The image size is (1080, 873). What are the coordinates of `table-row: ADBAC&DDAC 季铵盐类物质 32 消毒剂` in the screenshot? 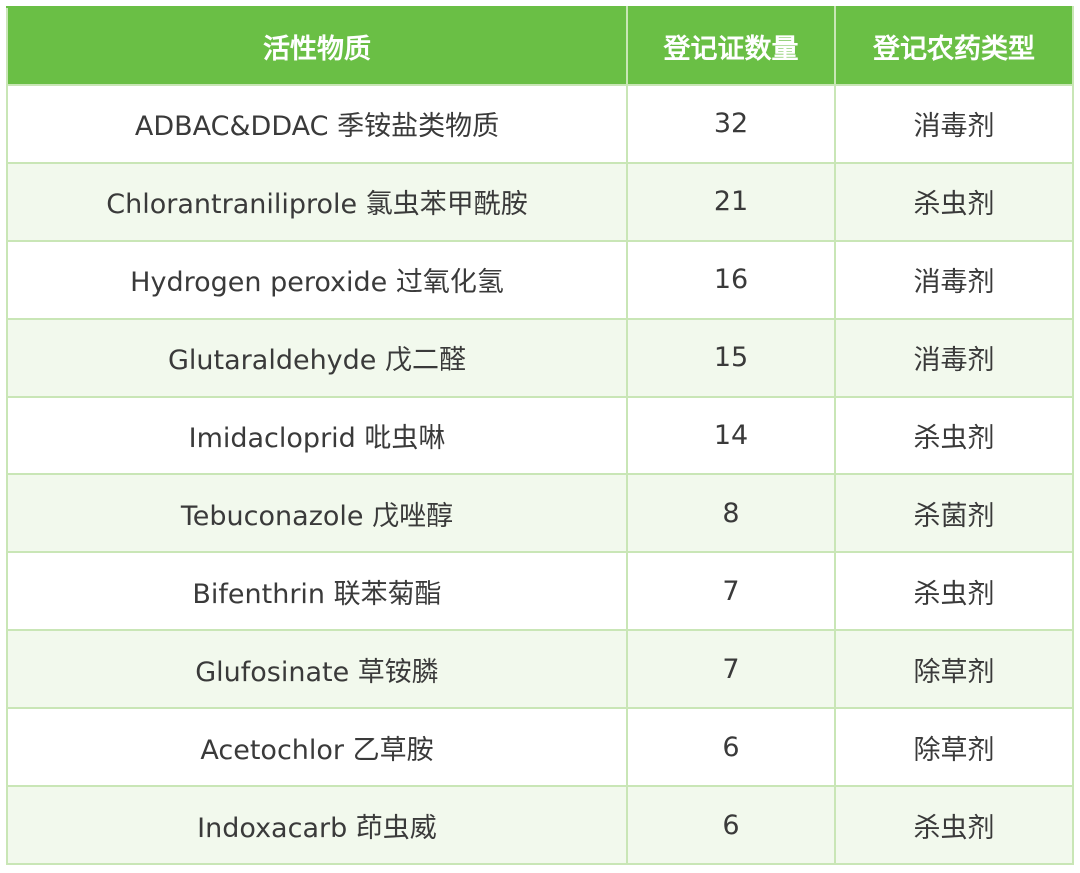 It's located at (540, 124).